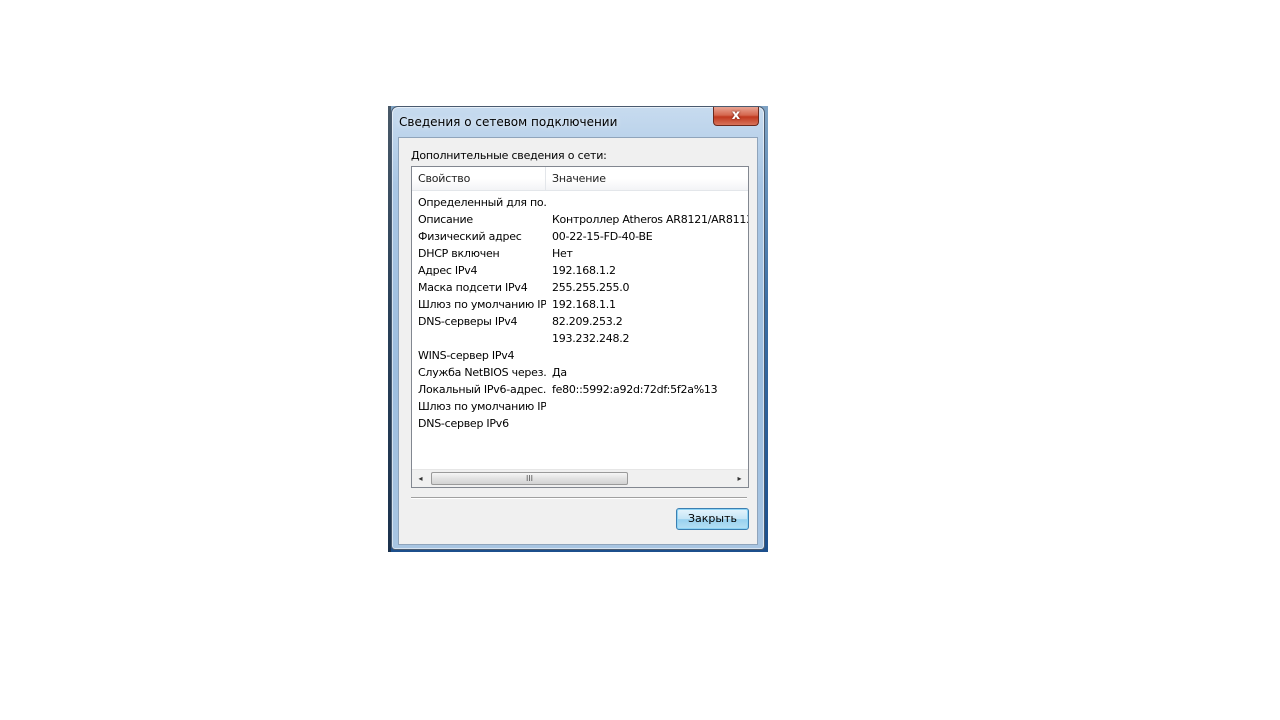 The image size is (1280, 720). Describe the element at coordinates (559, 372) in the screenshot. I see `value-cell: Да` at that location.